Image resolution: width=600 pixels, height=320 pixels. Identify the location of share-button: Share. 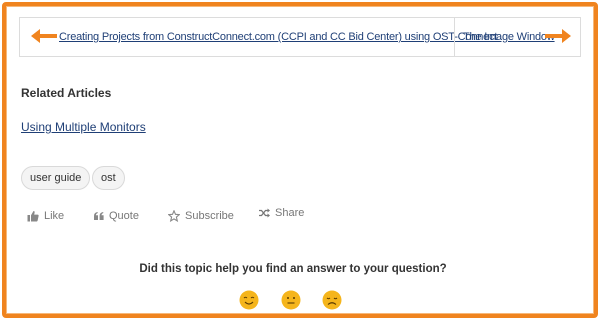
(281, 213).